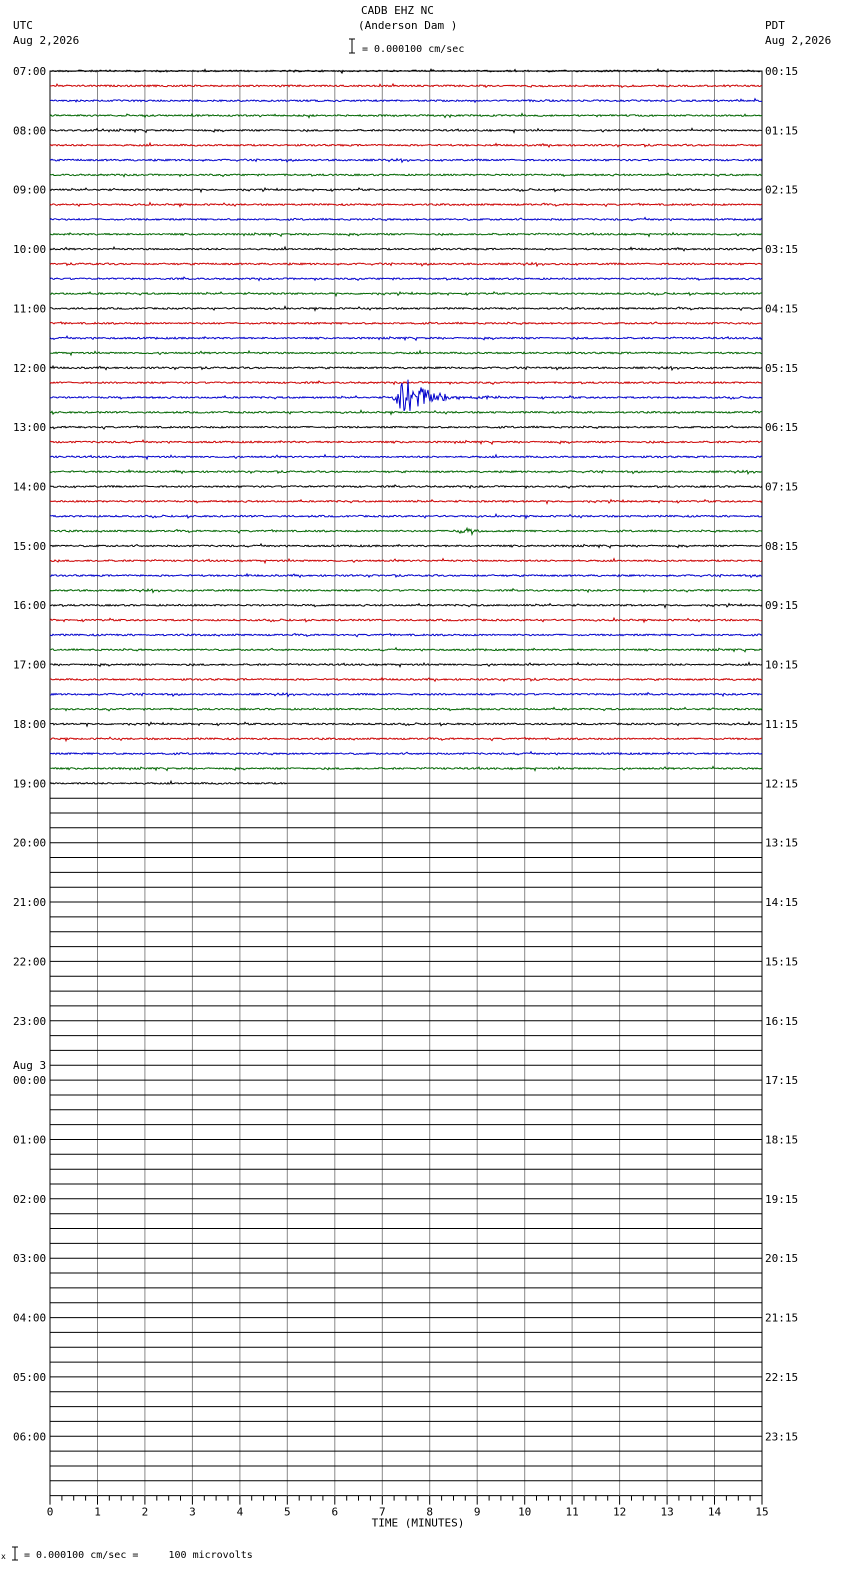 Image resolution: width=850 pixels, height=1584 pixels. What do you see at coordinates (29, 190) in the screenshot?
I see `utc-hour-label: 09:00` at bounding box center [29, 190].